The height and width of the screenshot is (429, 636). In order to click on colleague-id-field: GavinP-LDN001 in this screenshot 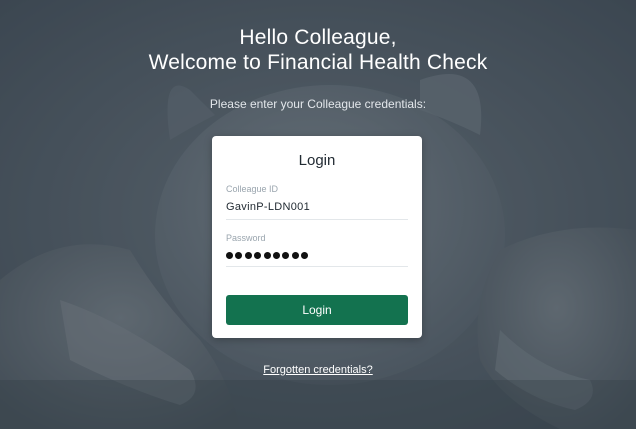, I will do `click(268, 207)`.